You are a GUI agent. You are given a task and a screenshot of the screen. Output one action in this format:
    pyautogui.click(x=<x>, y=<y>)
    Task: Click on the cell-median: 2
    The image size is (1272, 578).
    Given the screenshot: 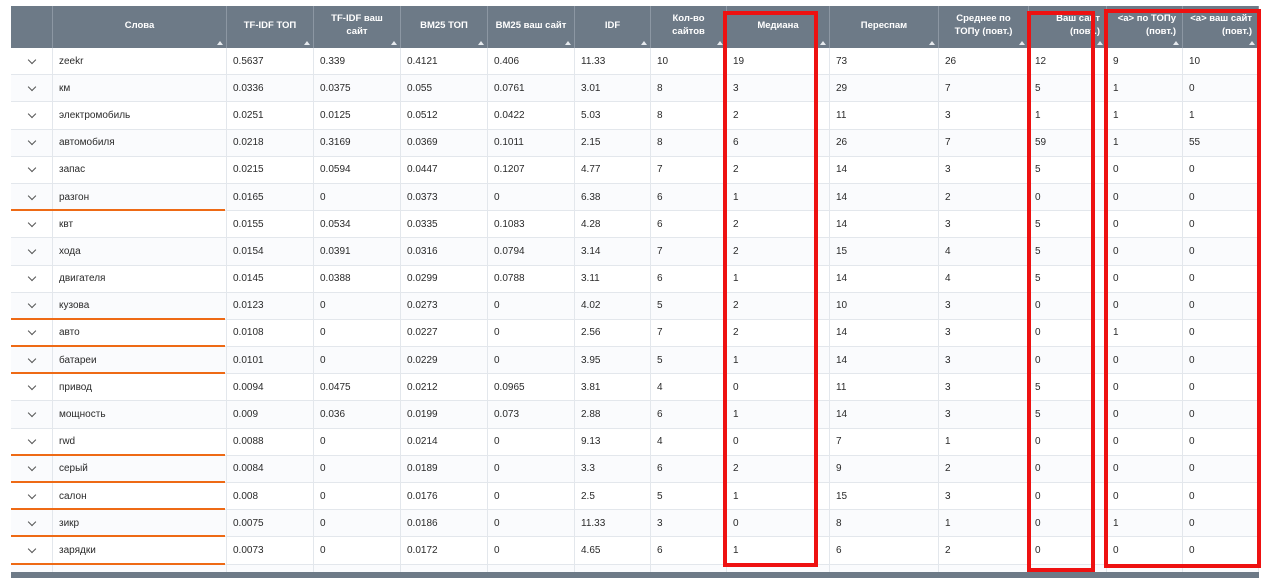 What is the action you would take?
    pyautogui.click(x=778, y=115)
    